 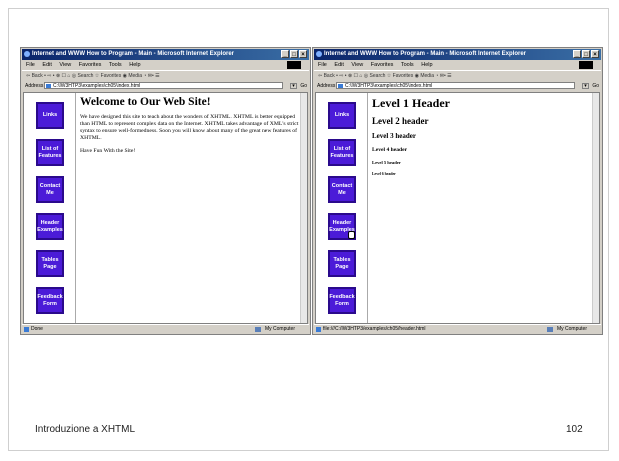 I want to click on slide-page-number: 102, so click(x=574, y=429).